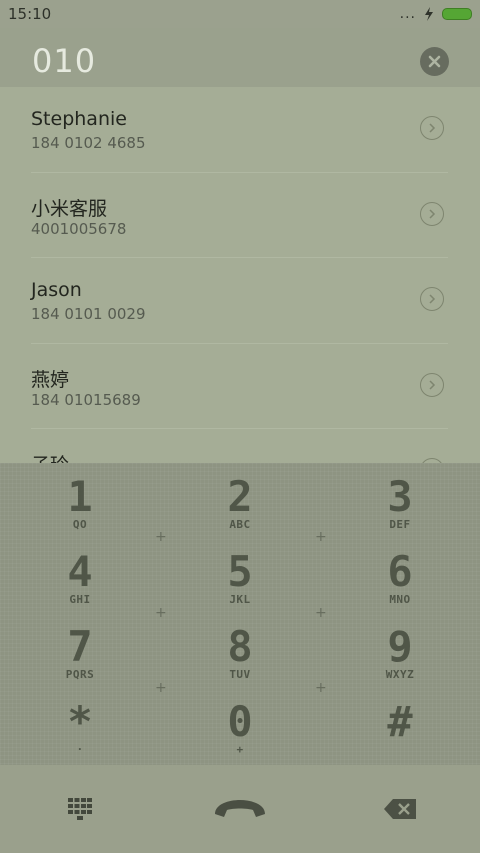  What do you see at coordinates (79, 119) in the screenshot?
I see `contact-name: Stephanie` at bounding box center [79, 119].